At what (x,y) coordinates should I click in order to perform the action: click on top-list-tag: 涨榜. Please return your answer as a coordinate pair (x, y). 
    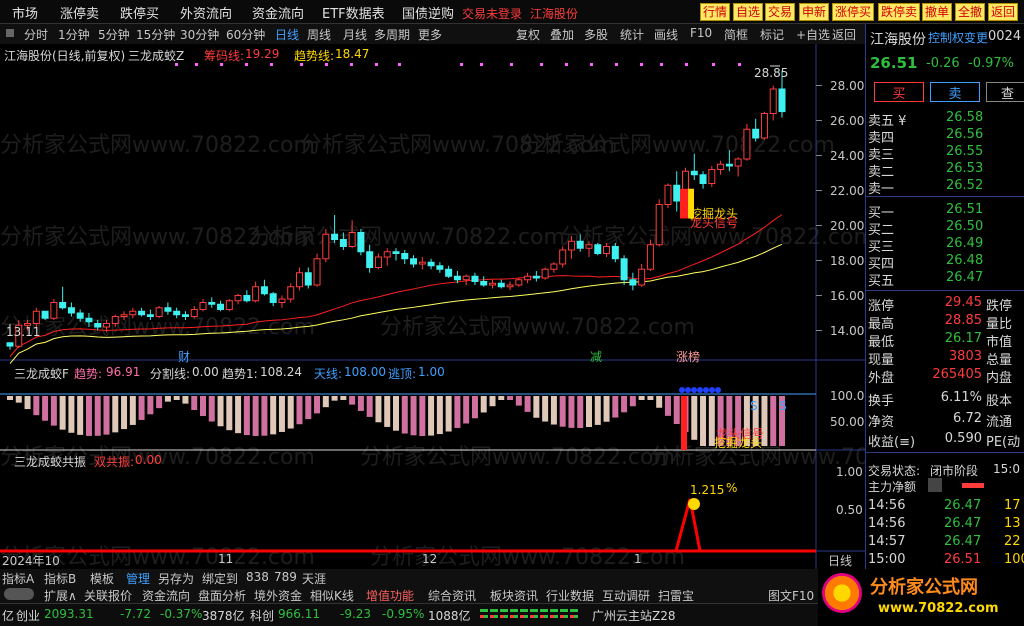
    Looking at the image, I should click on (688, 356).